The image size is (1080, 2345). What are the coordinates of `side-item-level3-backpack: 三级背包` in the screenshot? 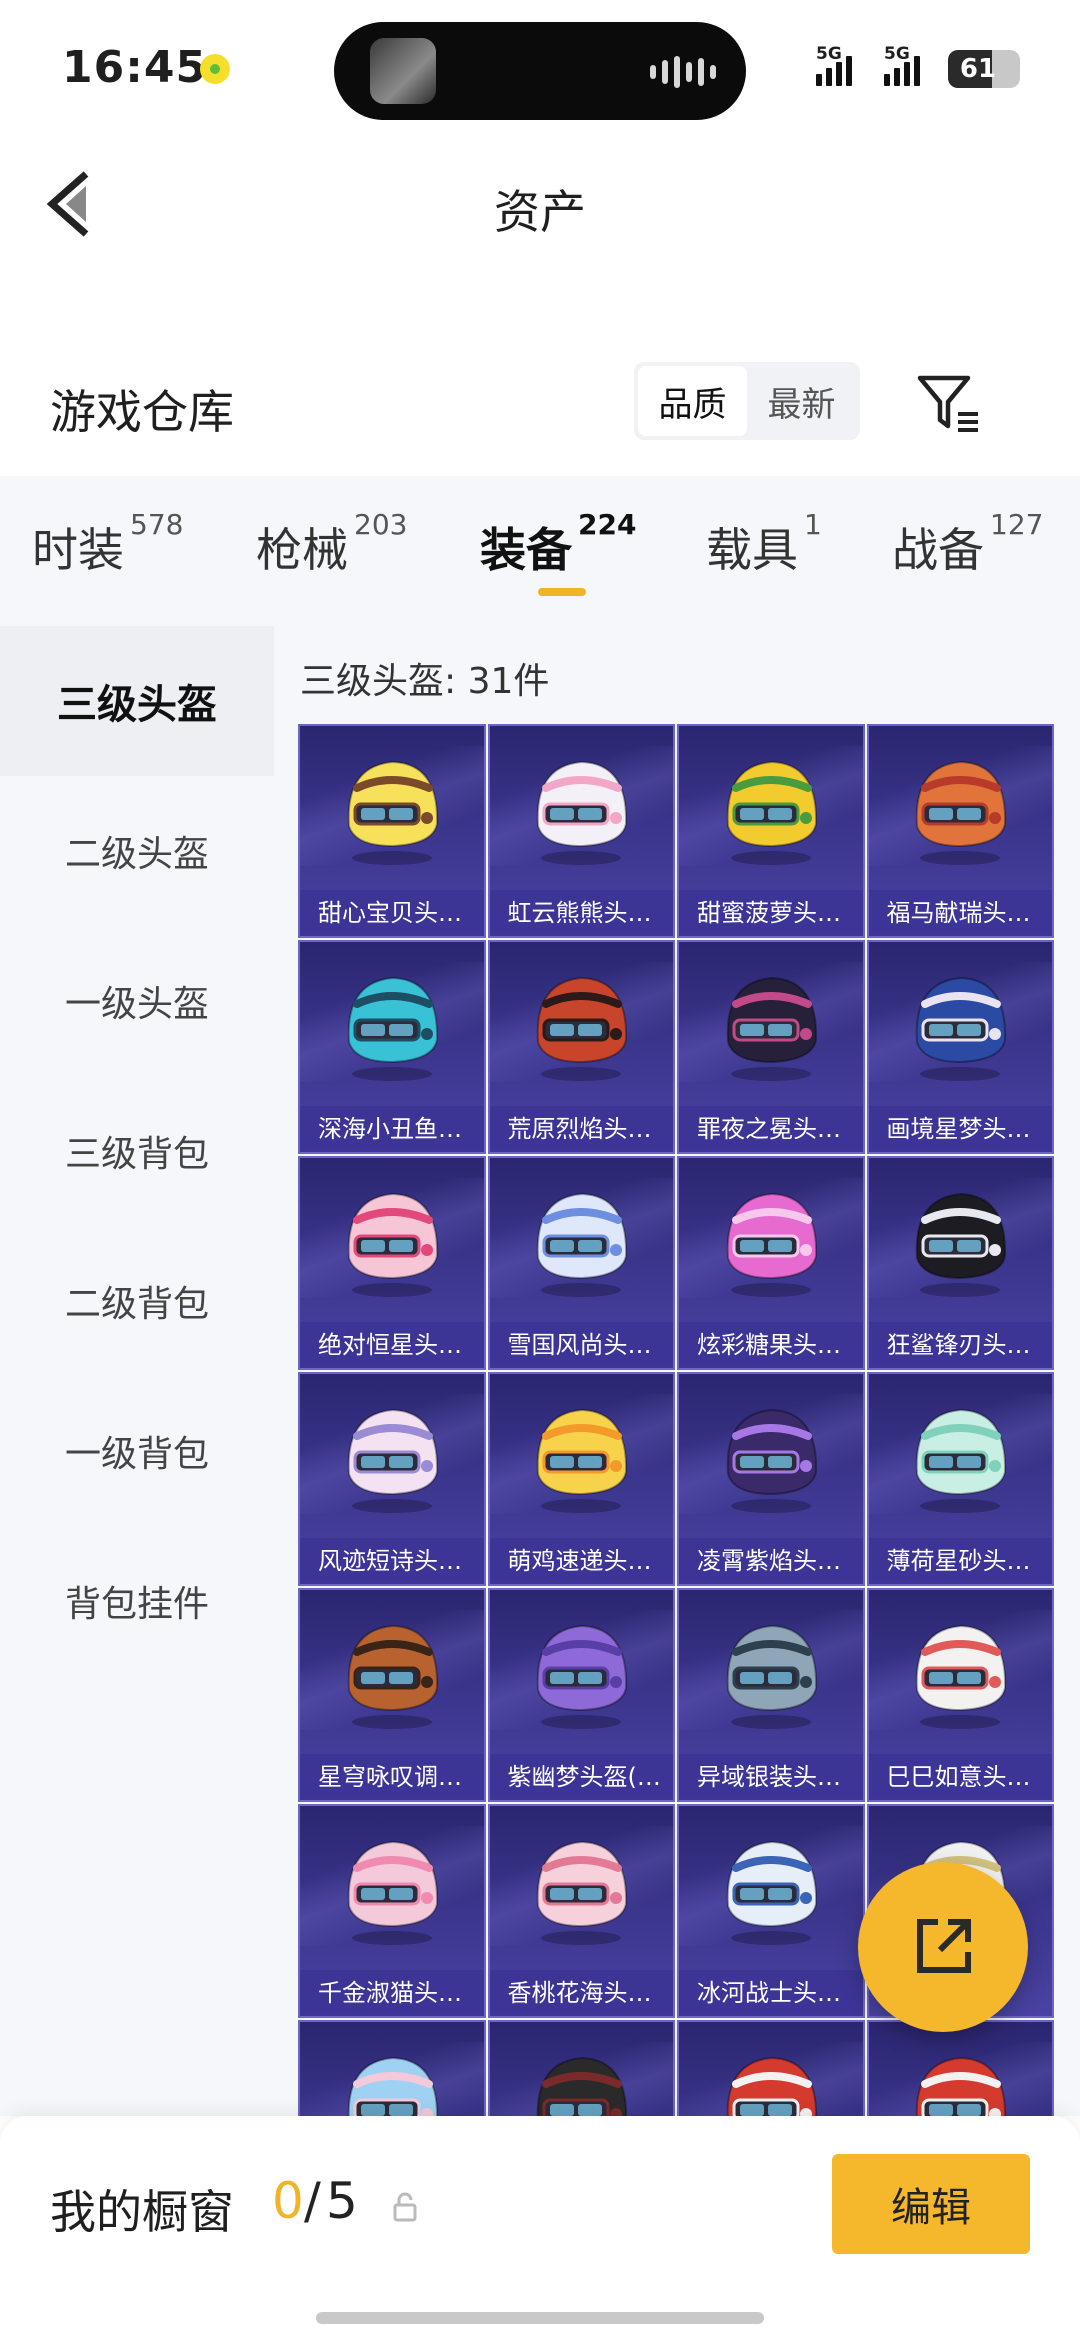 It's located at (137, 1151).